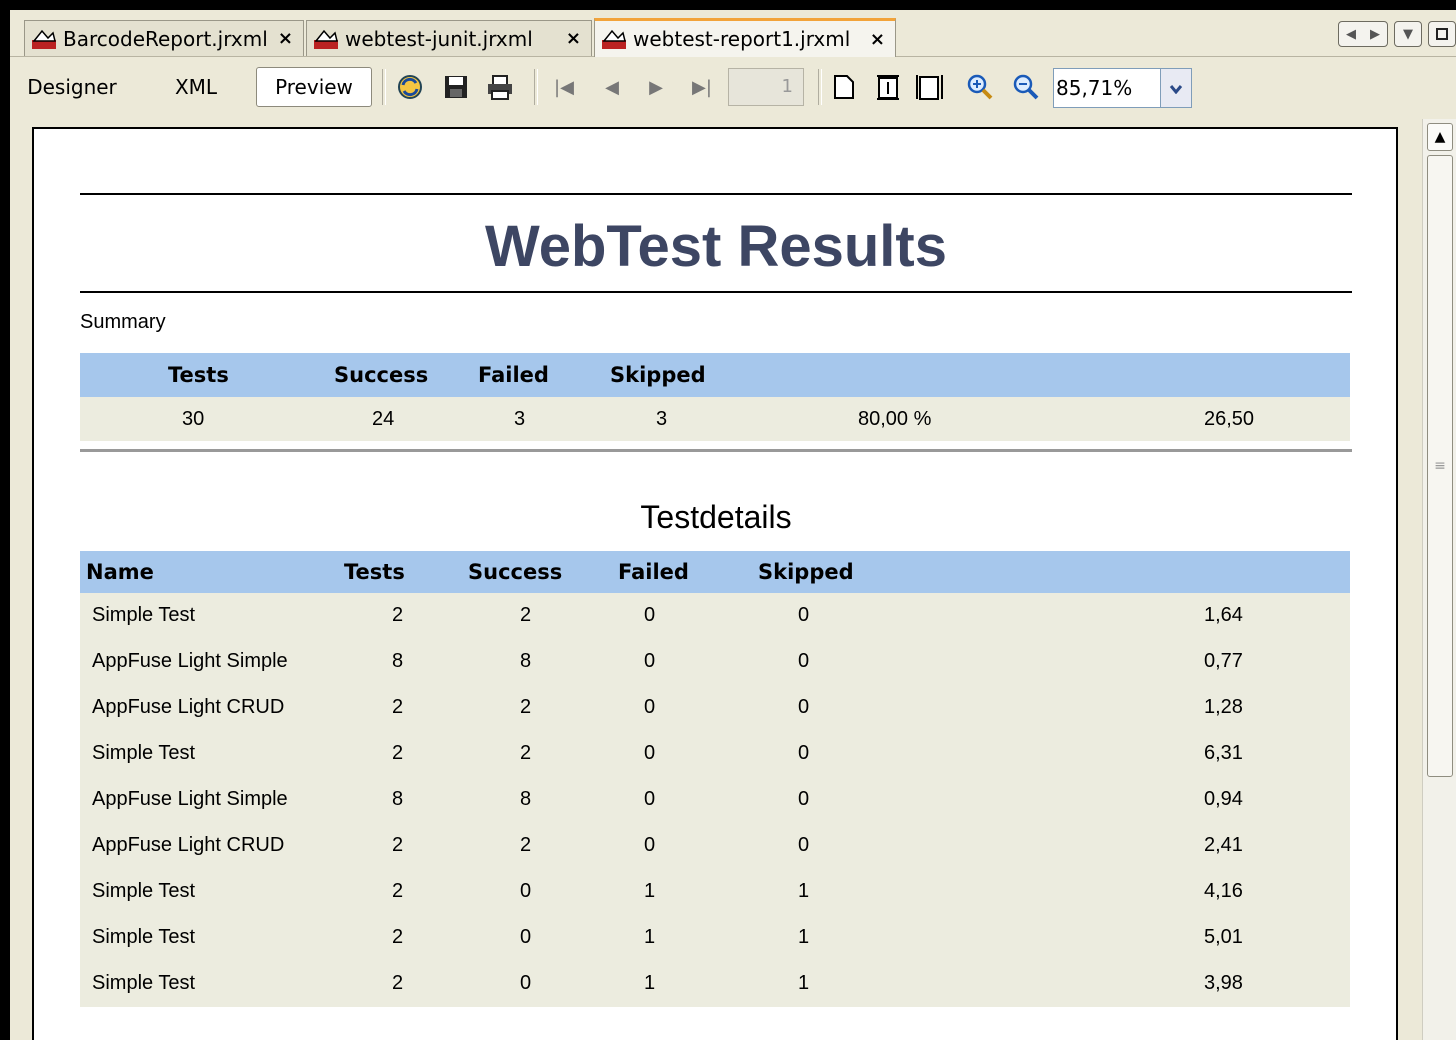 This screenshot has width=1456, height=1040. I want to click on chevron-up-icon: ▲, so click(1440, 137).